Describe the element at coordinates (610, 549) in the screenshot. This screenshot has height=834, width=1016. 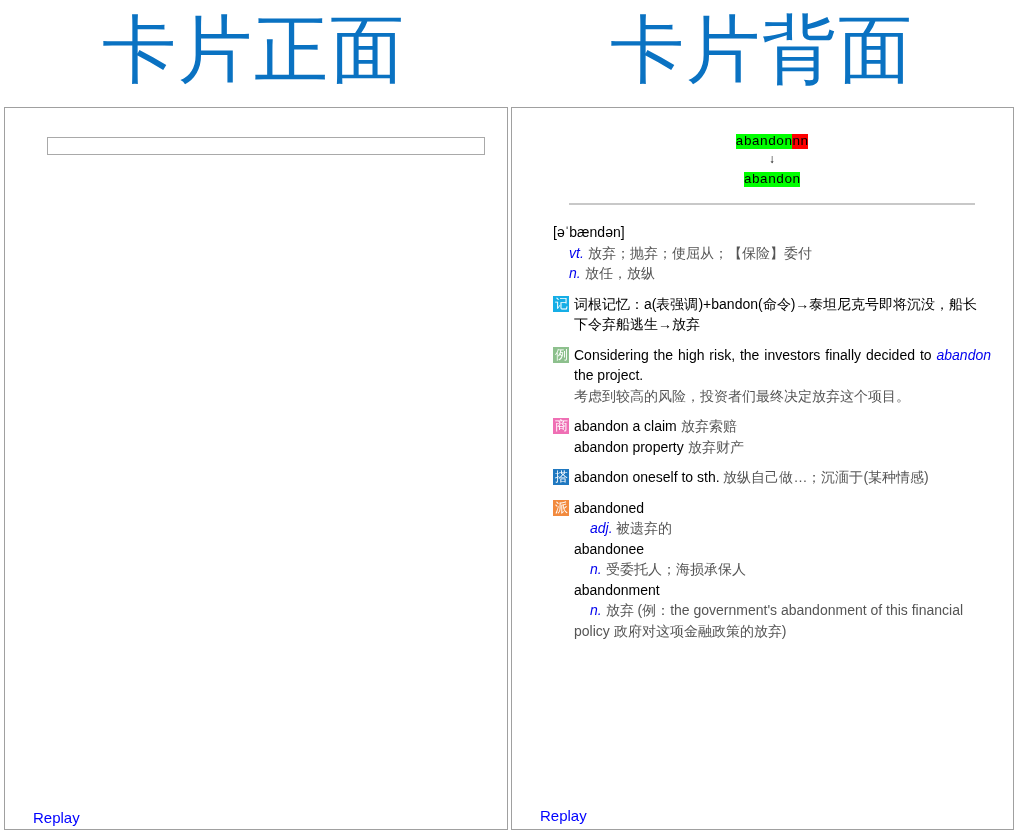
I see `derived-word: abandonee` at that location.